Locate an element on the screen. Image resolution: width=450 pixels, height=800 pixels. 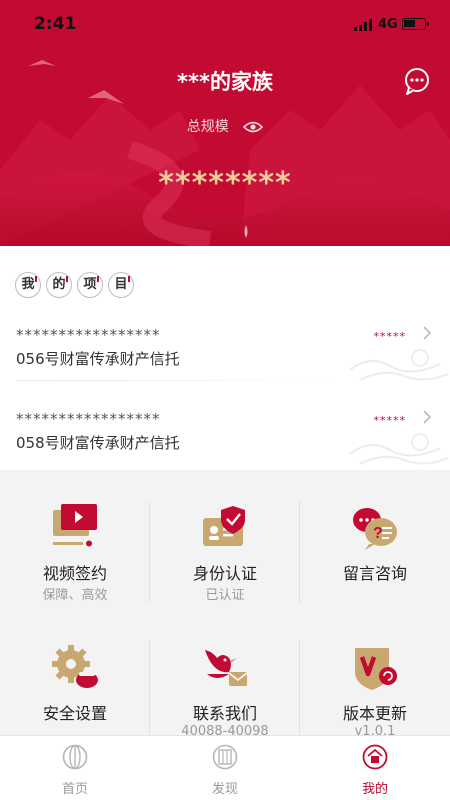
message-consult-button: ? 留言咨询 is located at coordinates (375, 545).